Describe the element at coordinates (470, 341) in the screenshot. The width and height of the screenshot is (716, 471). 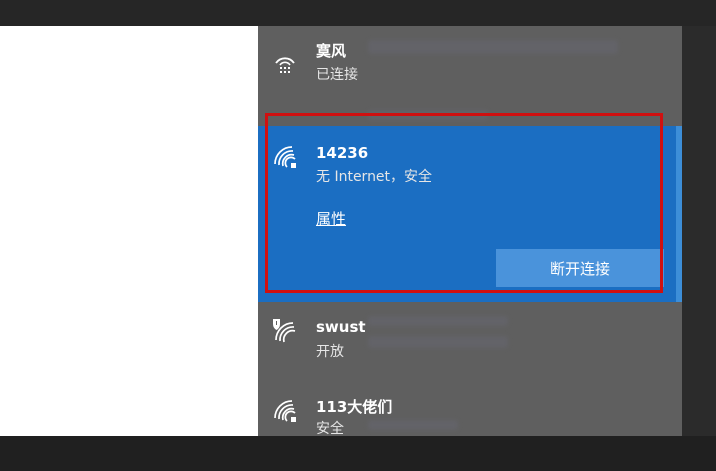
I see `network-item-swust: swust 开放` at that location.